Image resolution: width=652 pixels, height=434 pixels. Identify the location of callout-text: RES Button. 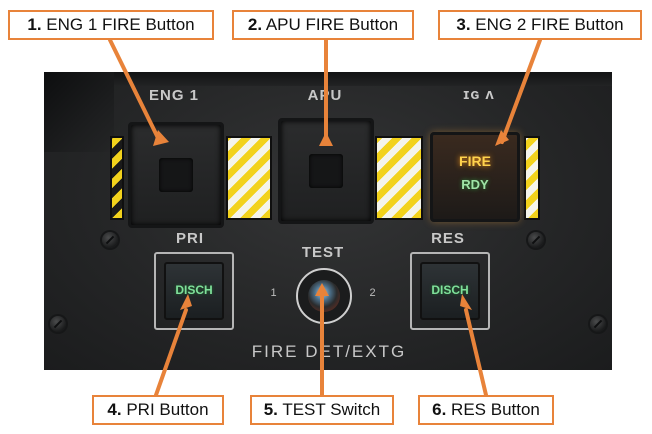
(495, 409).